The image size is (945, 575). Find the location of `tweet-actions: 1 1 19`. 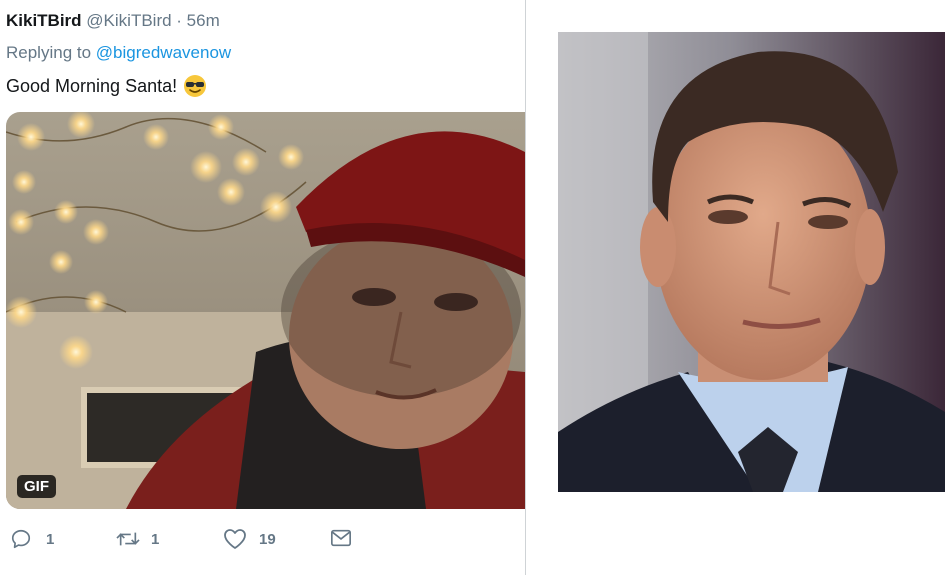

tweet-actions: 1 1 19 is located at coordinates (262, 543).